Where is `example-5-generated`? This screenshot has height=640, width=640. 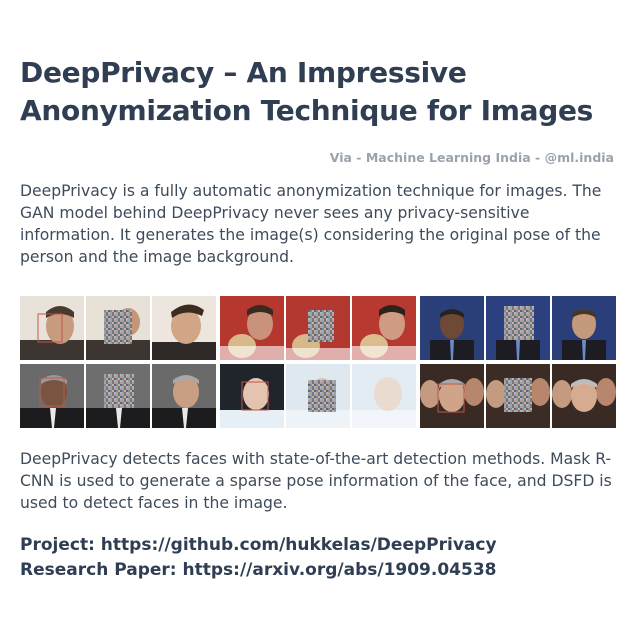
example-5-generated is located at coordinates (384, 396).